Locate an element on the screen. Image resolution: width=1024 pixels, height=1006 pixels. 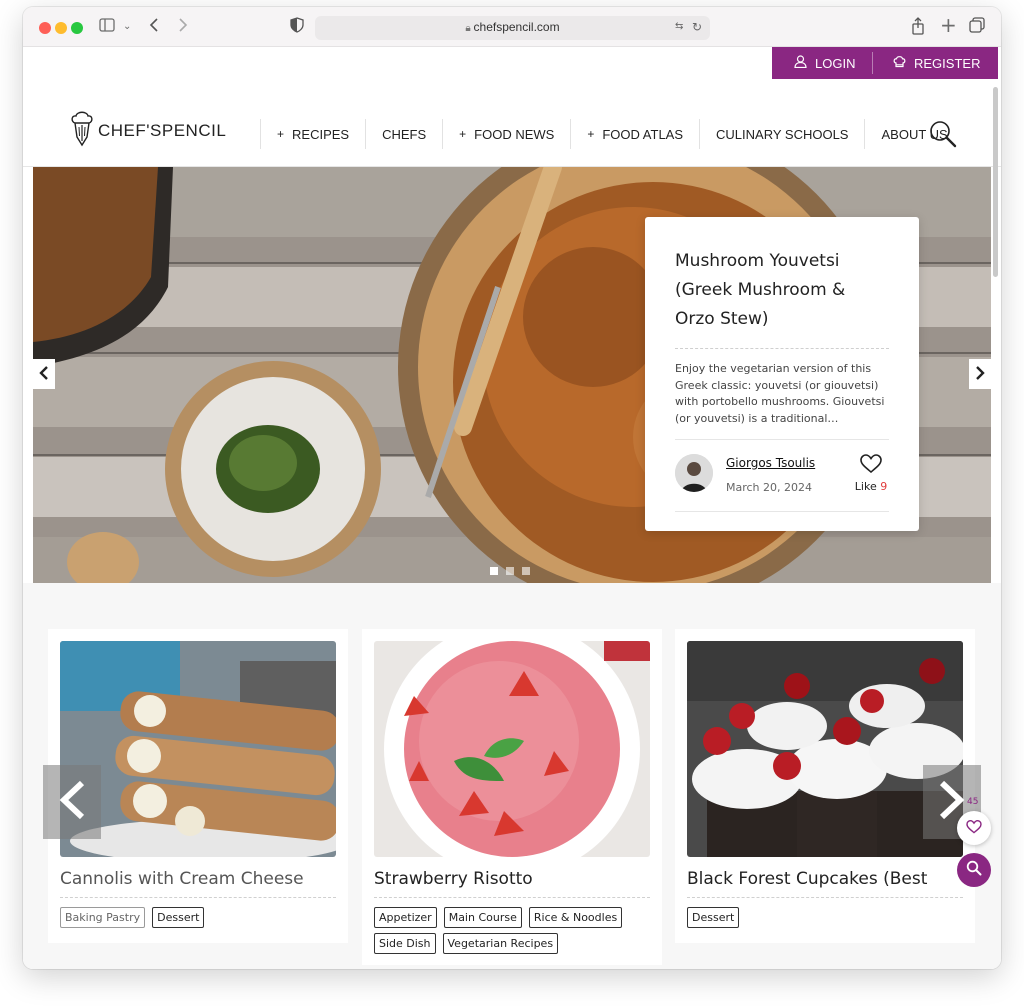
forward-icon is located at coordinates (183, 27).